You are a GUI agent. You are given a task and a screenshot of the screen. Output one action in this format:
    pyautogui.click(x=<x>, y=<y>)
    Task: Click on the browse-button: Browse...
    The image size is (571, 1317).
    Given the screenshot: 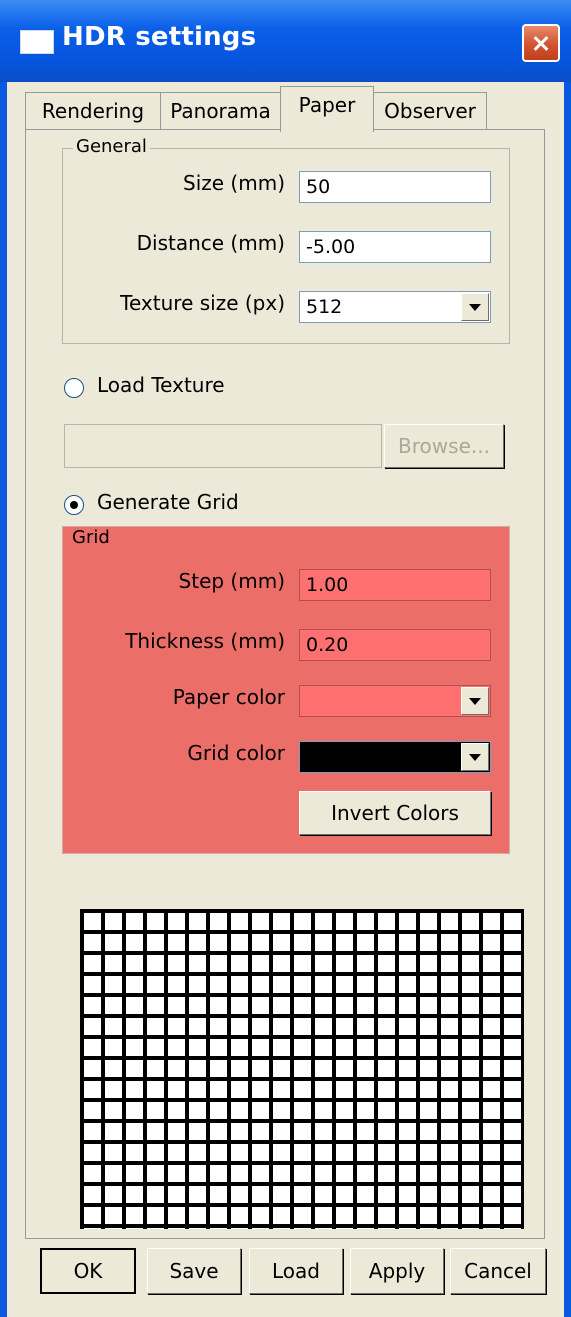 What is the action you would take?
    pyautogui.click(x=444, y=446)
    